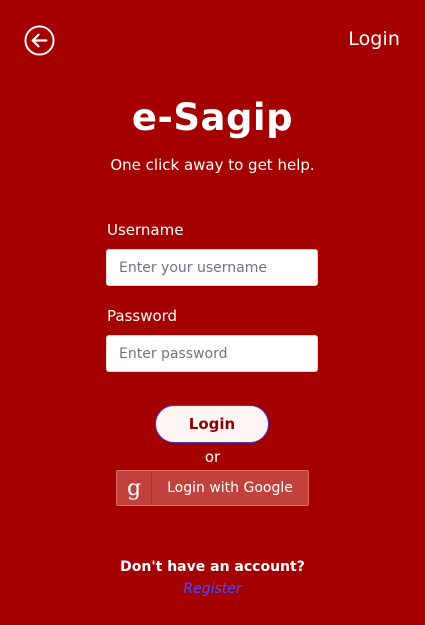 The height and width of the screenshot is (625, 425). What do you see at coordinates (134, 488) in the screenshot?
I see `google-g-icon: g` at bounding box center [134, 488].